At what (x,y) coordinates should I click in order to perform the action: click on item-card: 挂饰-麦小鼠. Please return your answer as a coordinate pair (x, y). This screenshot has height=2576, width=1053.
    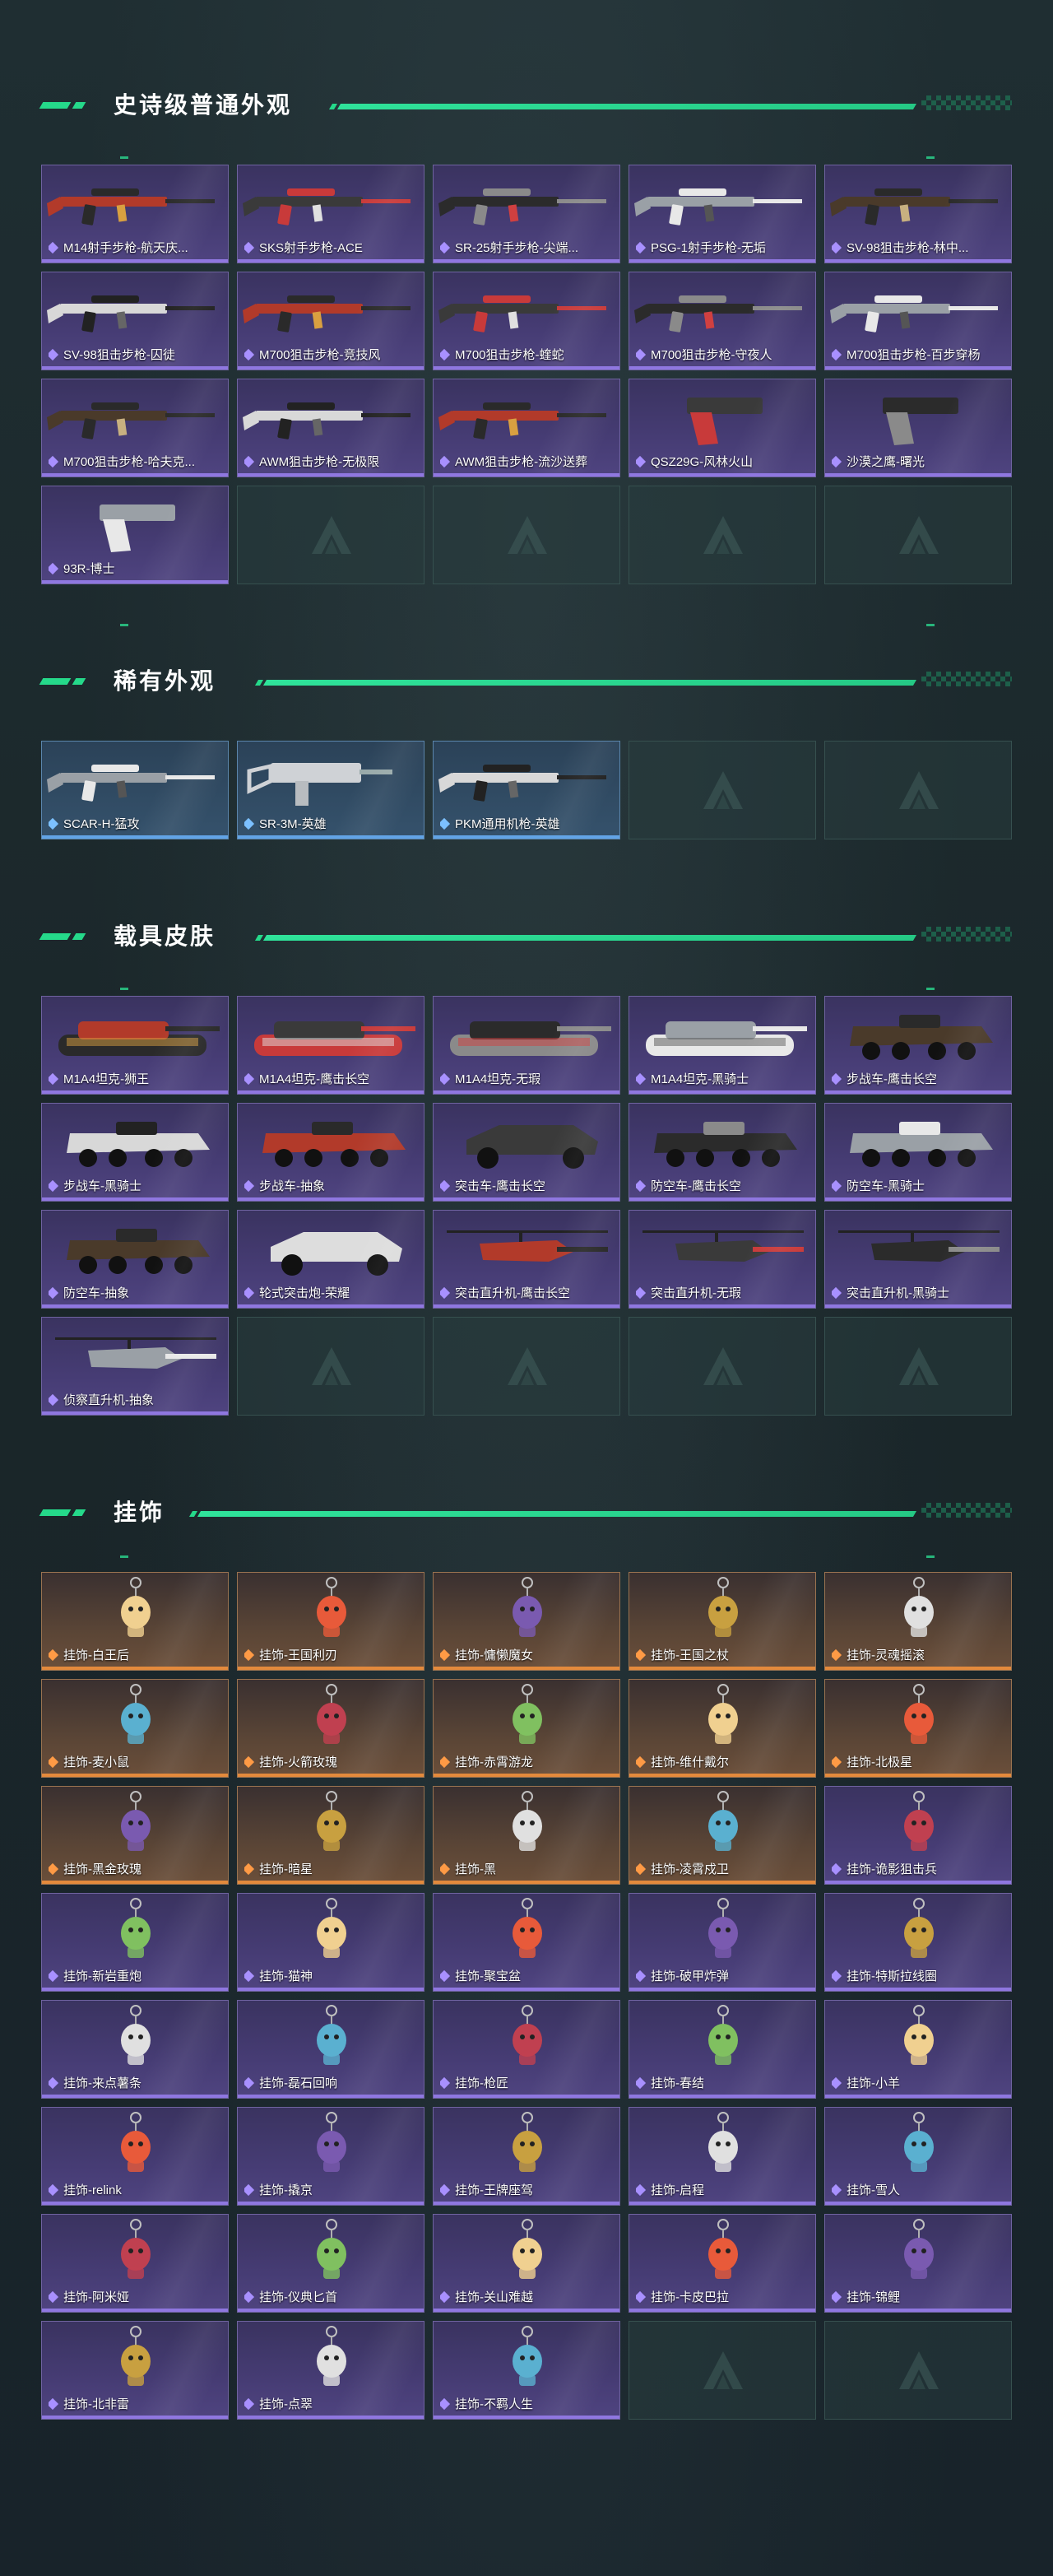
    Looking at the image, I should click on (135, 1728).